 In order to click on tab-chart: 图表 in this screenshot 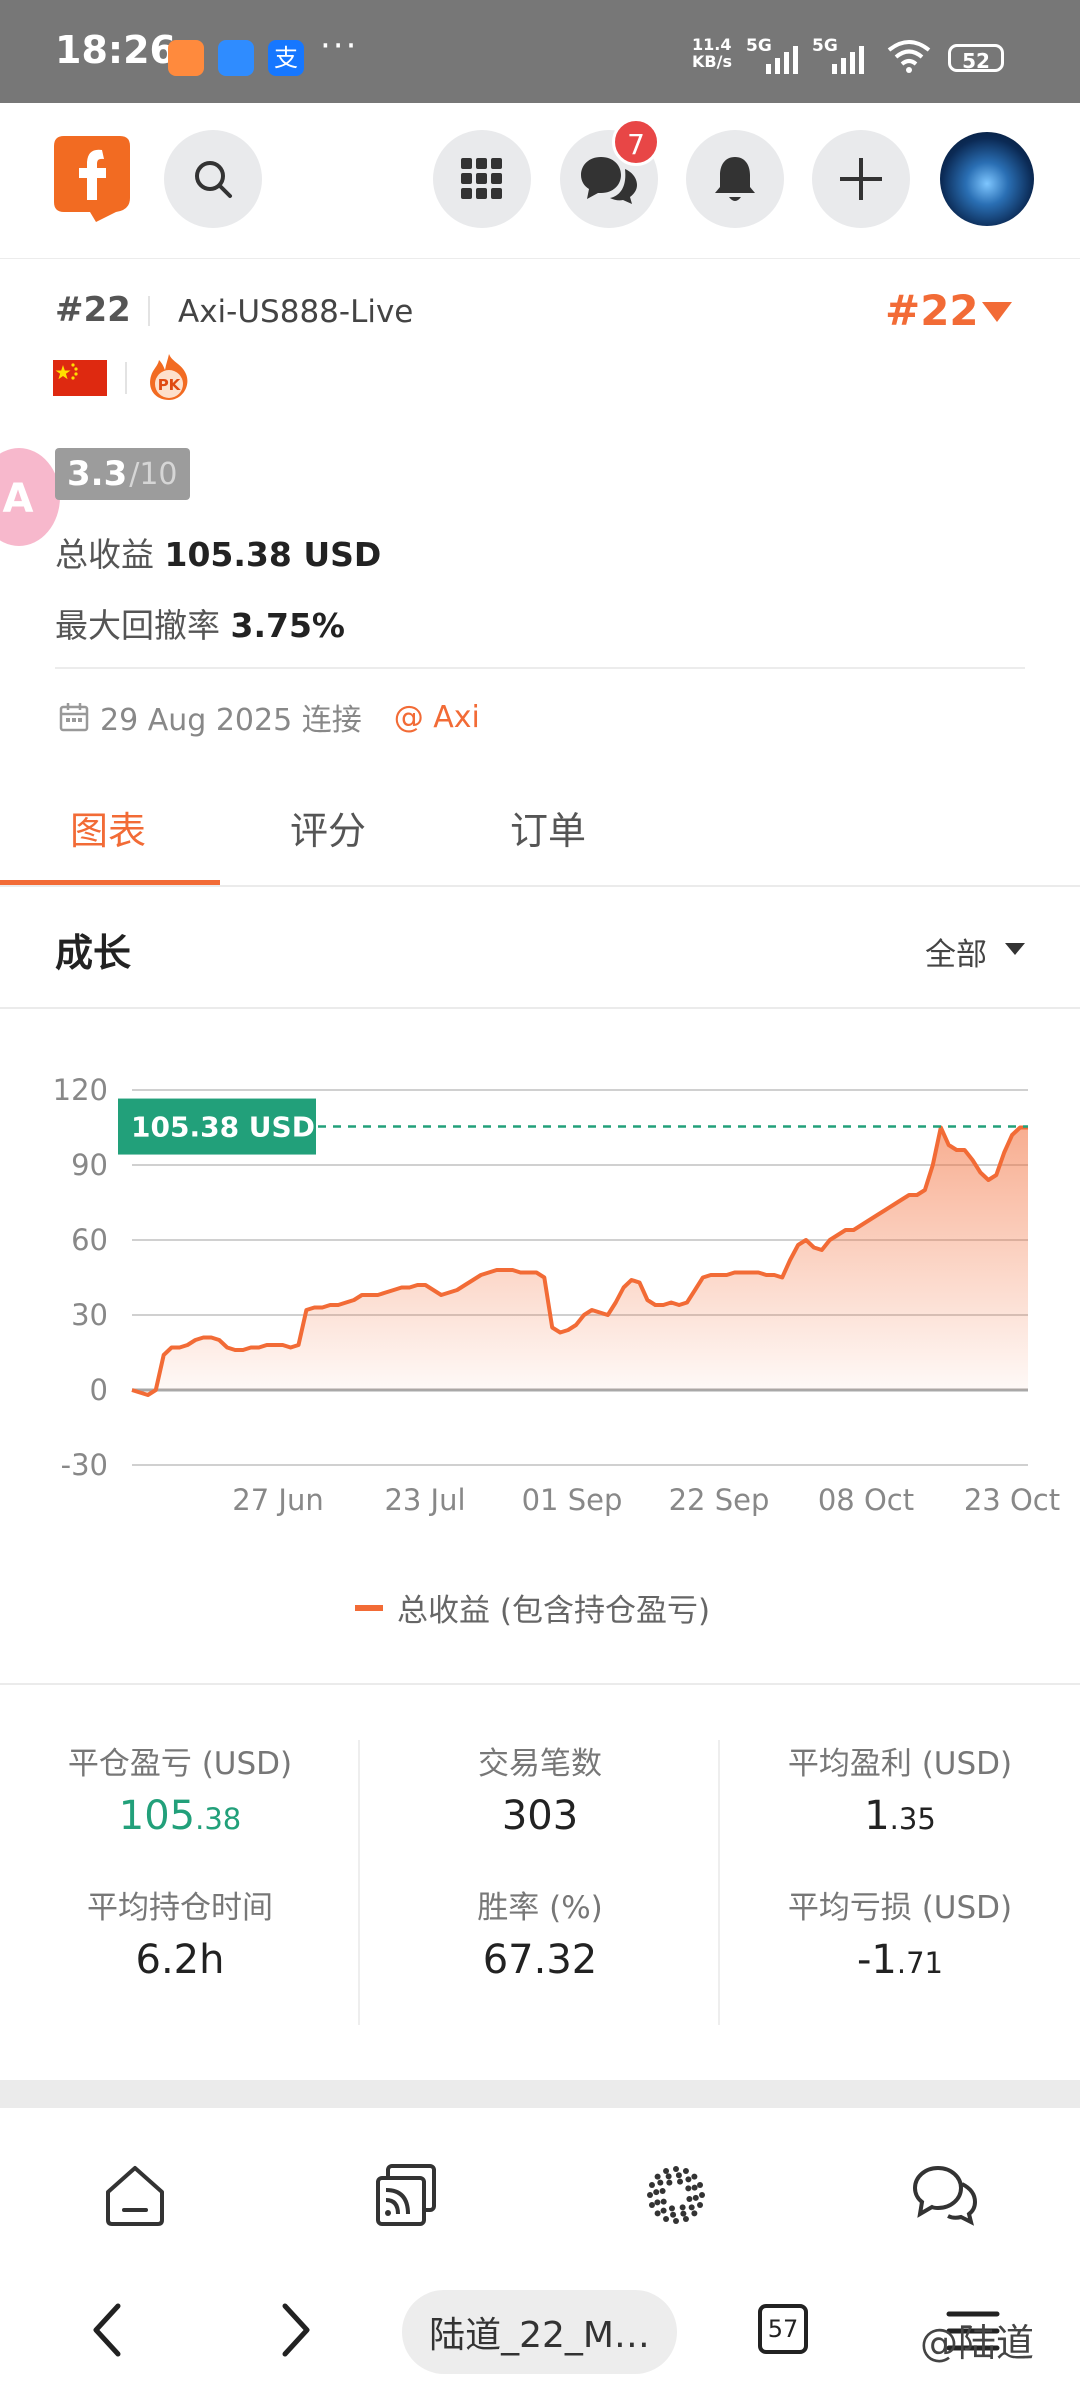, I will do `click(108, 827)`.